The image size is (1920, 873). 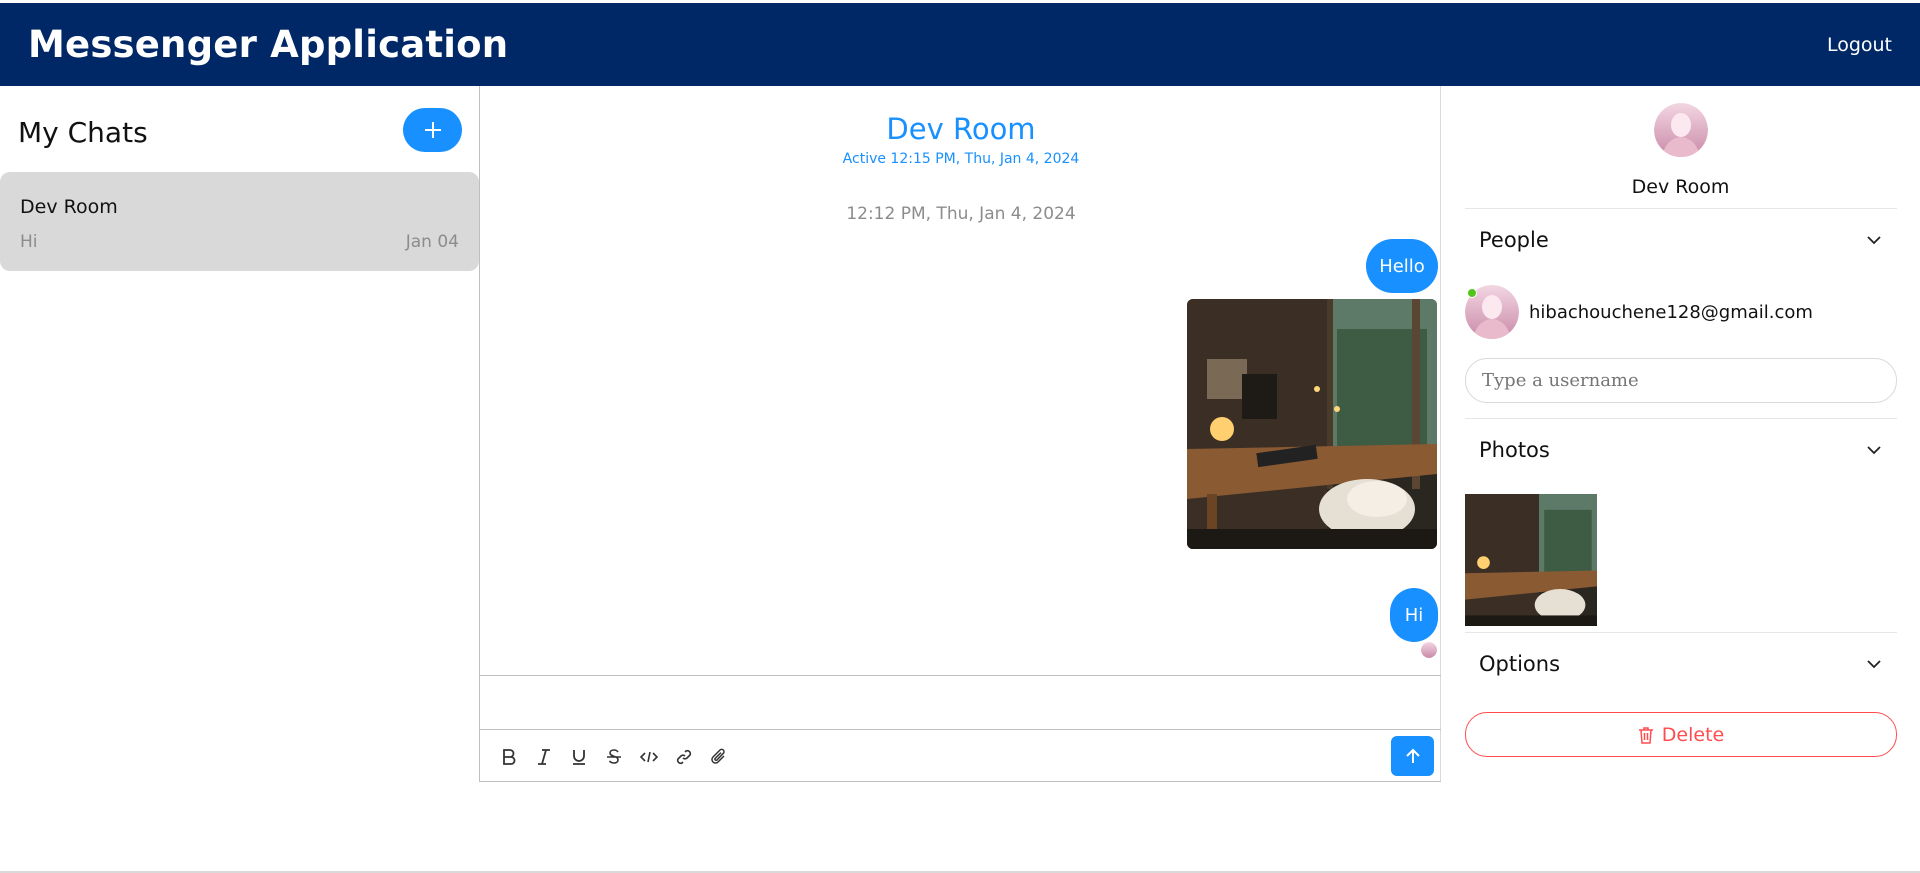 What do you see at coordinates (683, 756) in the screenshot?
I see `link-icon` at bounding box center [683, 756].